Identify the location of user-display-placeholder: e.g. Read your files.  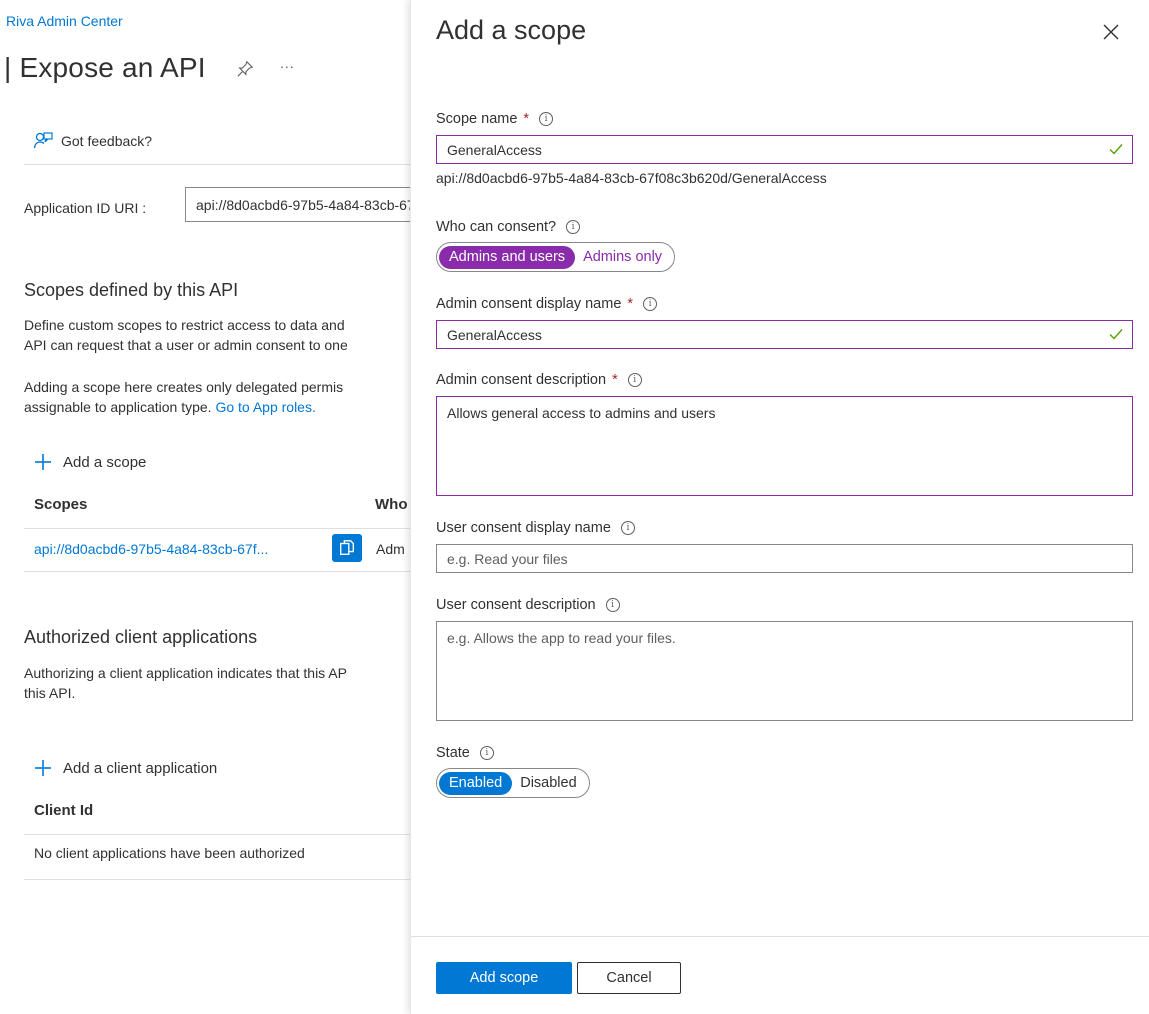
(507, 558).